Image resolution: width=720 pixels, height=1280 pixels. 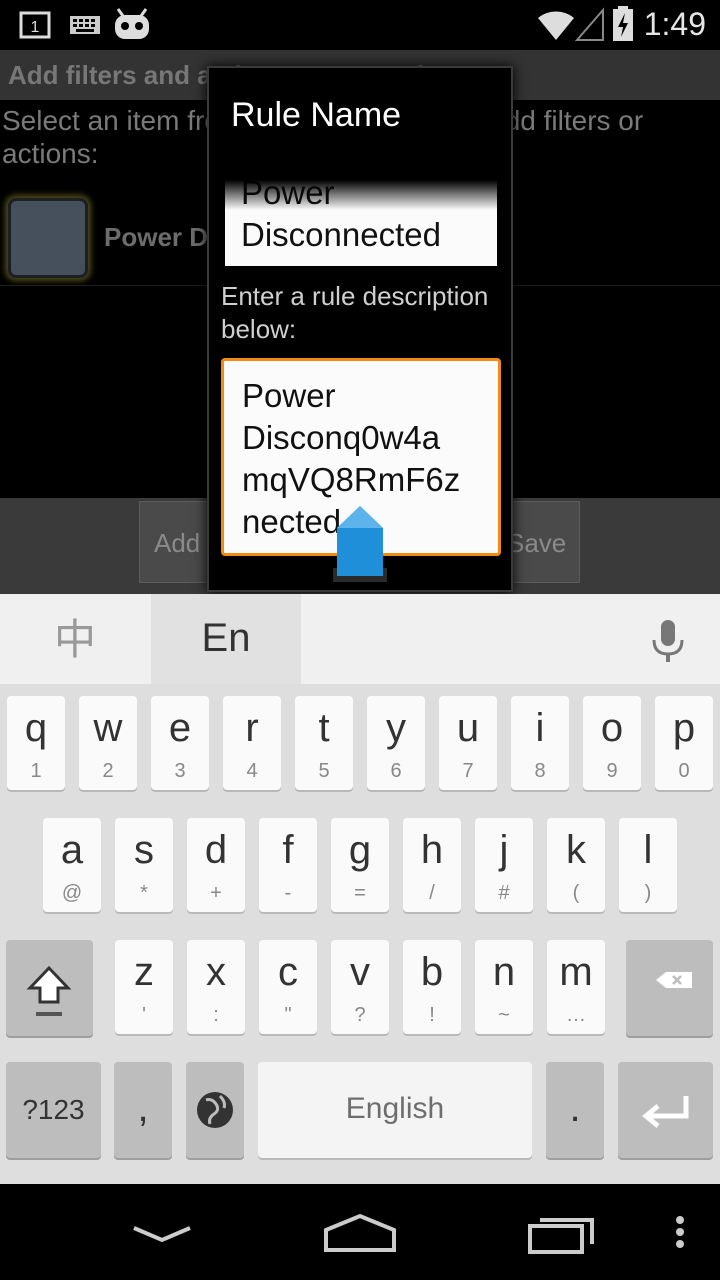 I want to click on key-z: z ', so click(x=144, y=987).